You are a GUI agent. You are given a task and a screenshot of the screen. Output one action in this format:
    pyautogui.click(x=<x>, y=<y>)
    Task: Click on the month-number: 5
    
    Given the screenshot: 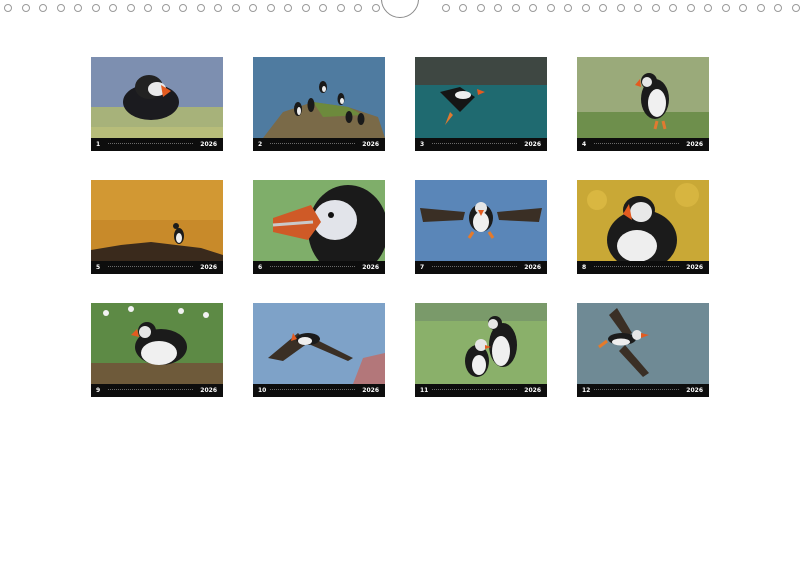 What is the action you would take?
    pyautogui.click(x=98, y=267)
    